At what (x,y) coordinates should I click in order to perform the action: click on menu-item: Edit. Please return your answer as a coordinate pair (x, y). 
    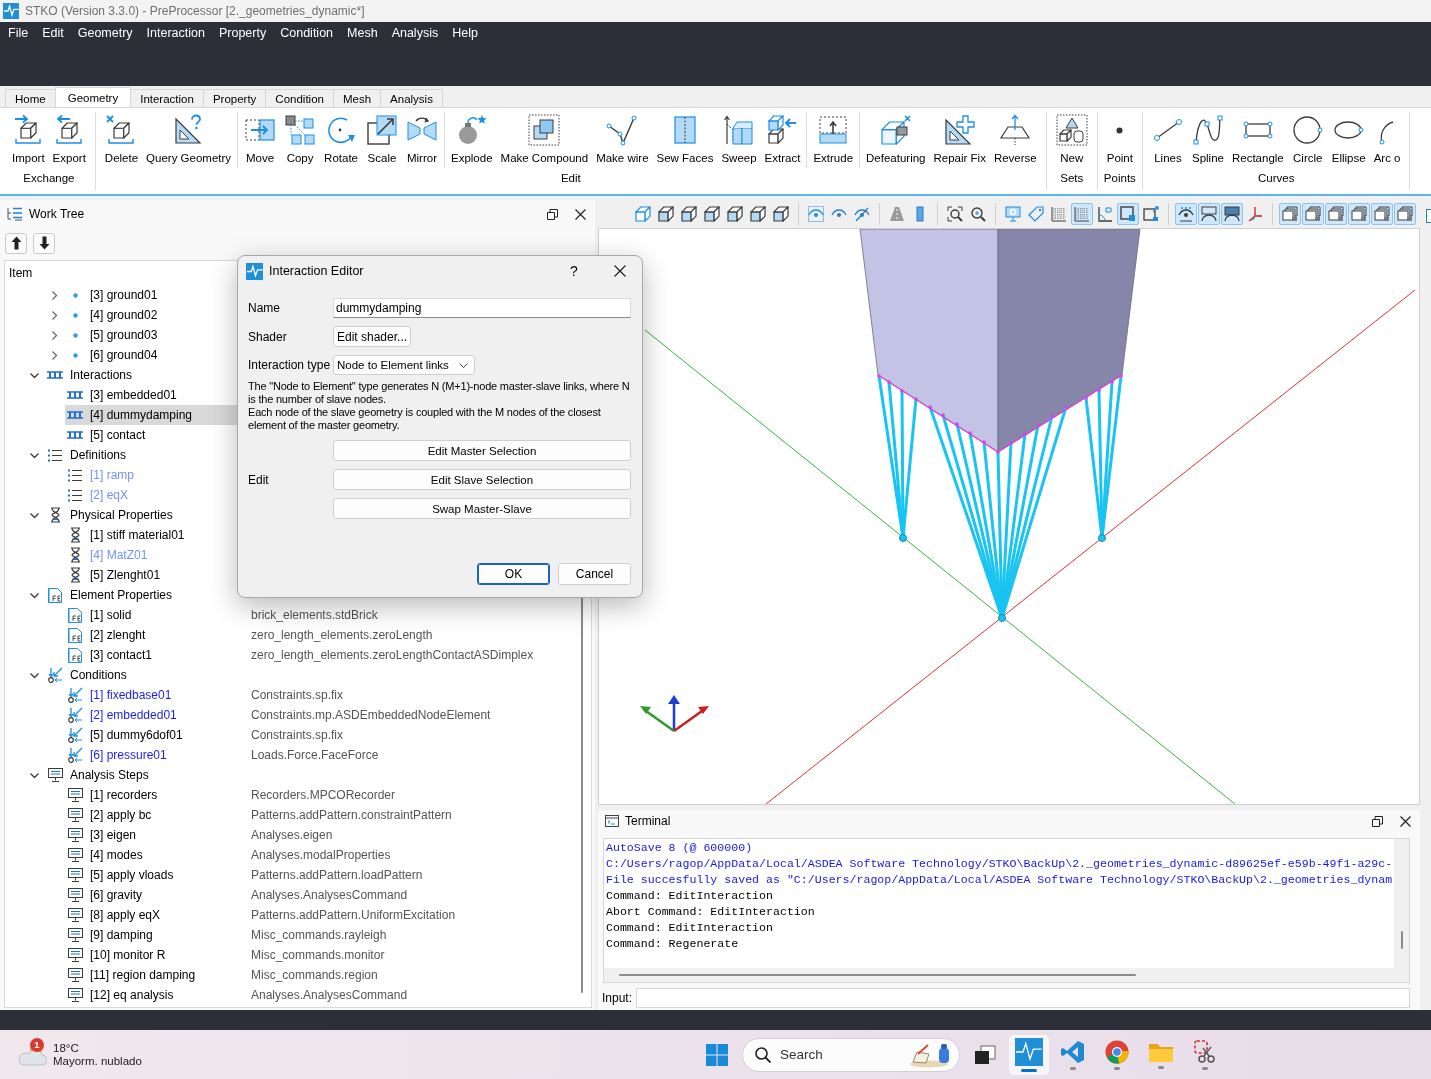
    Looking at the image, I should click on (53, 33).